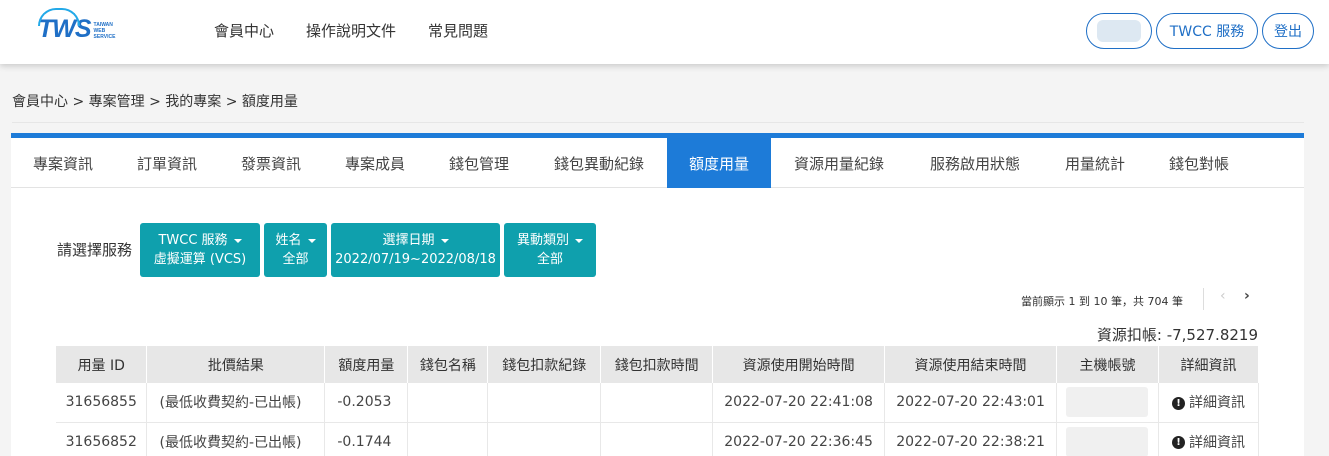 The height and width of the screenshot is (456, 1329). I want to click on name-filter-dropdown: 姓名 全部, so click(295, 250).